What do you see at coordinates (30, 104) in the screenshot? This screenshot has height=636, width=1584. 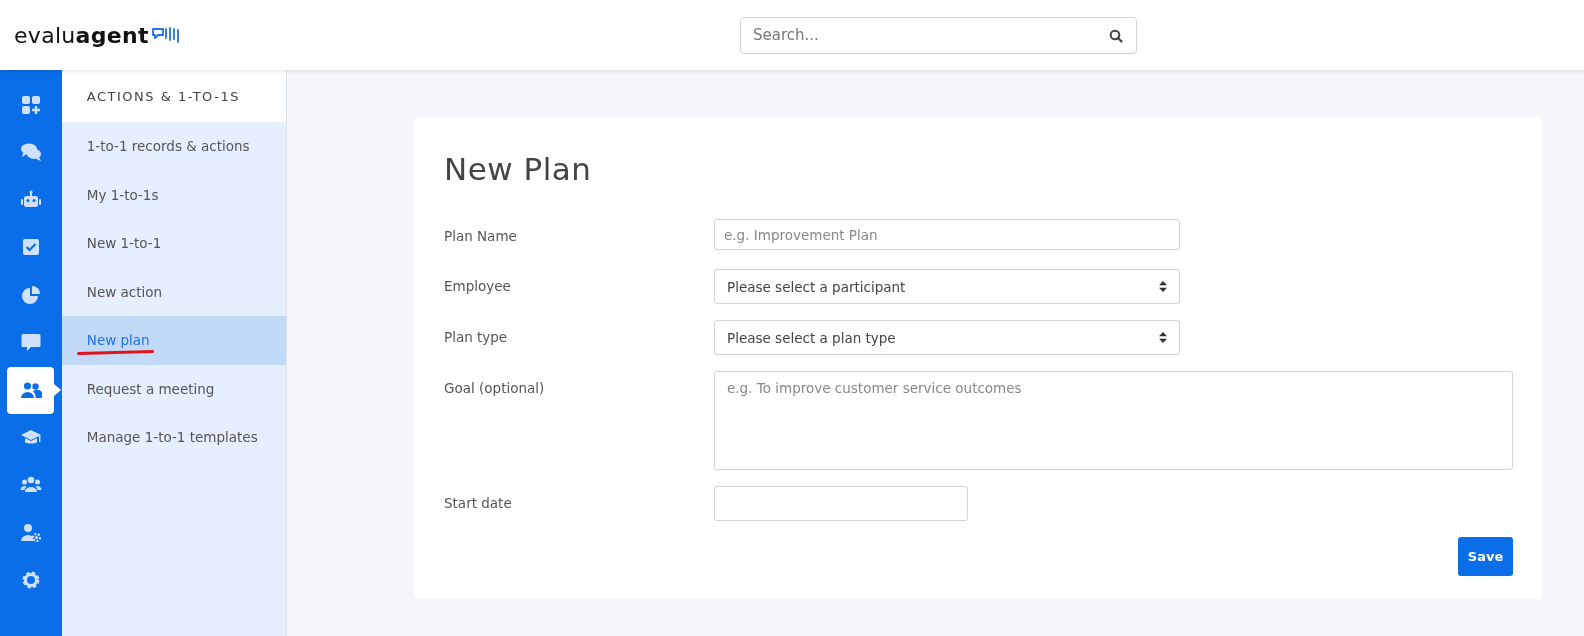 I see `grid-plus-icon` at bounding box center [30, 104].